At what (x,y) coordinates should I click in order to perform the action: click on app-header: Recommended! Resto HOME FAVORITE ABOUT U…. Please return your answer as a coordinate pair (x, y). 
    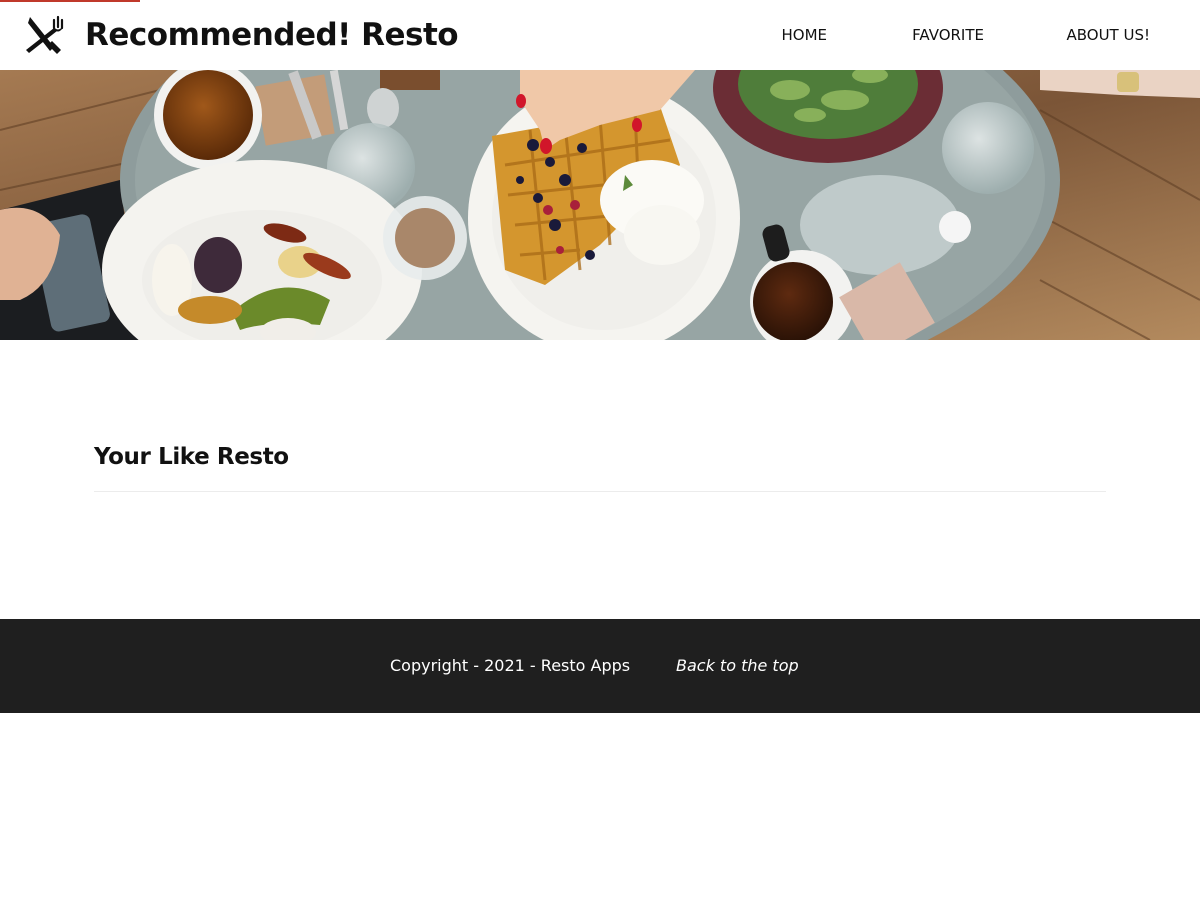
    Looking at the image, I should click on (600, 35).